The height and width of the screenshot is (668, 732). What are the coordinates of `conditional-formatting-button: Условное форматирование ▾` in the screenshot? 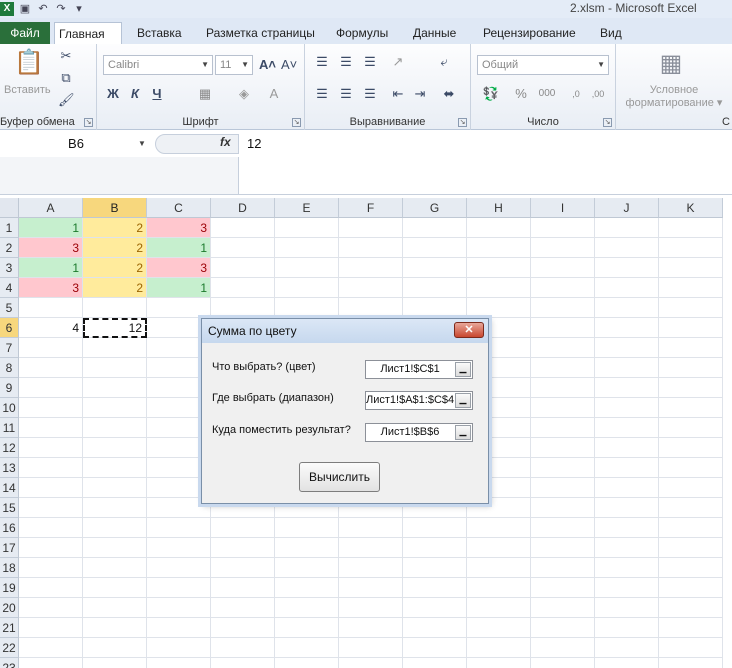 It's located at (674, 97).